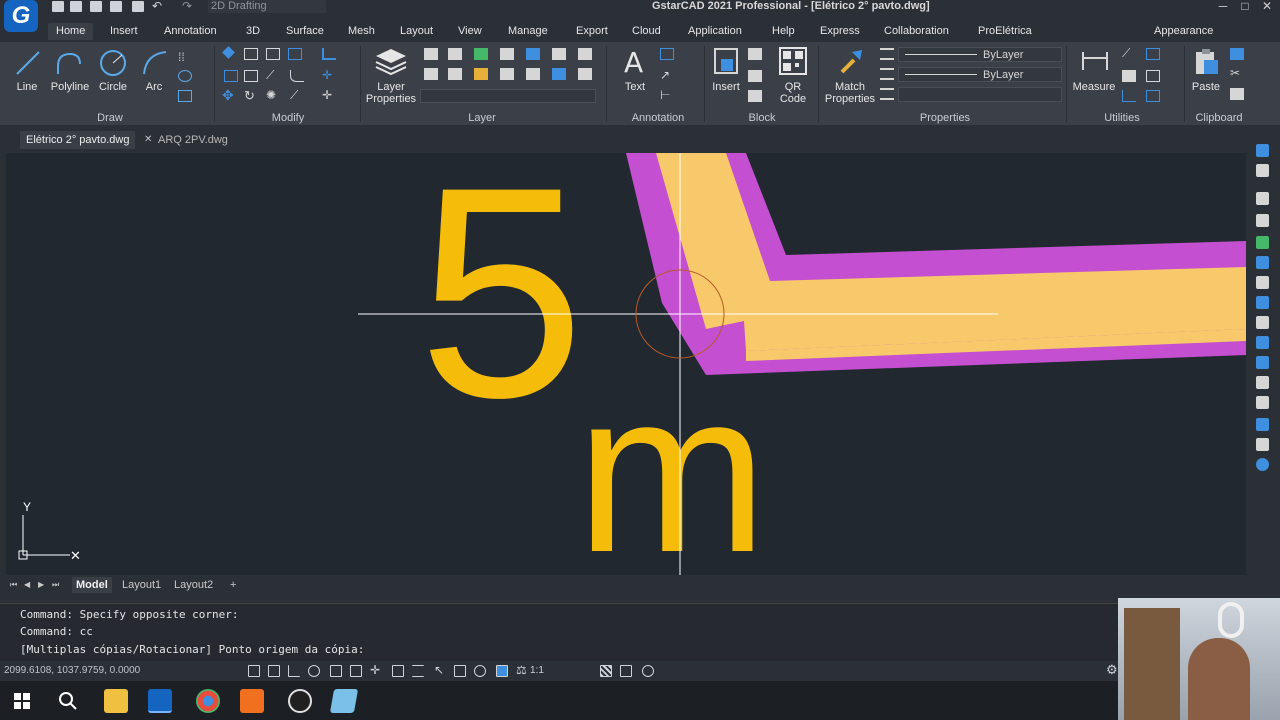 This screenshot has width=1280, height=720. I want to click on app-cube-icon, so click(344, 701).